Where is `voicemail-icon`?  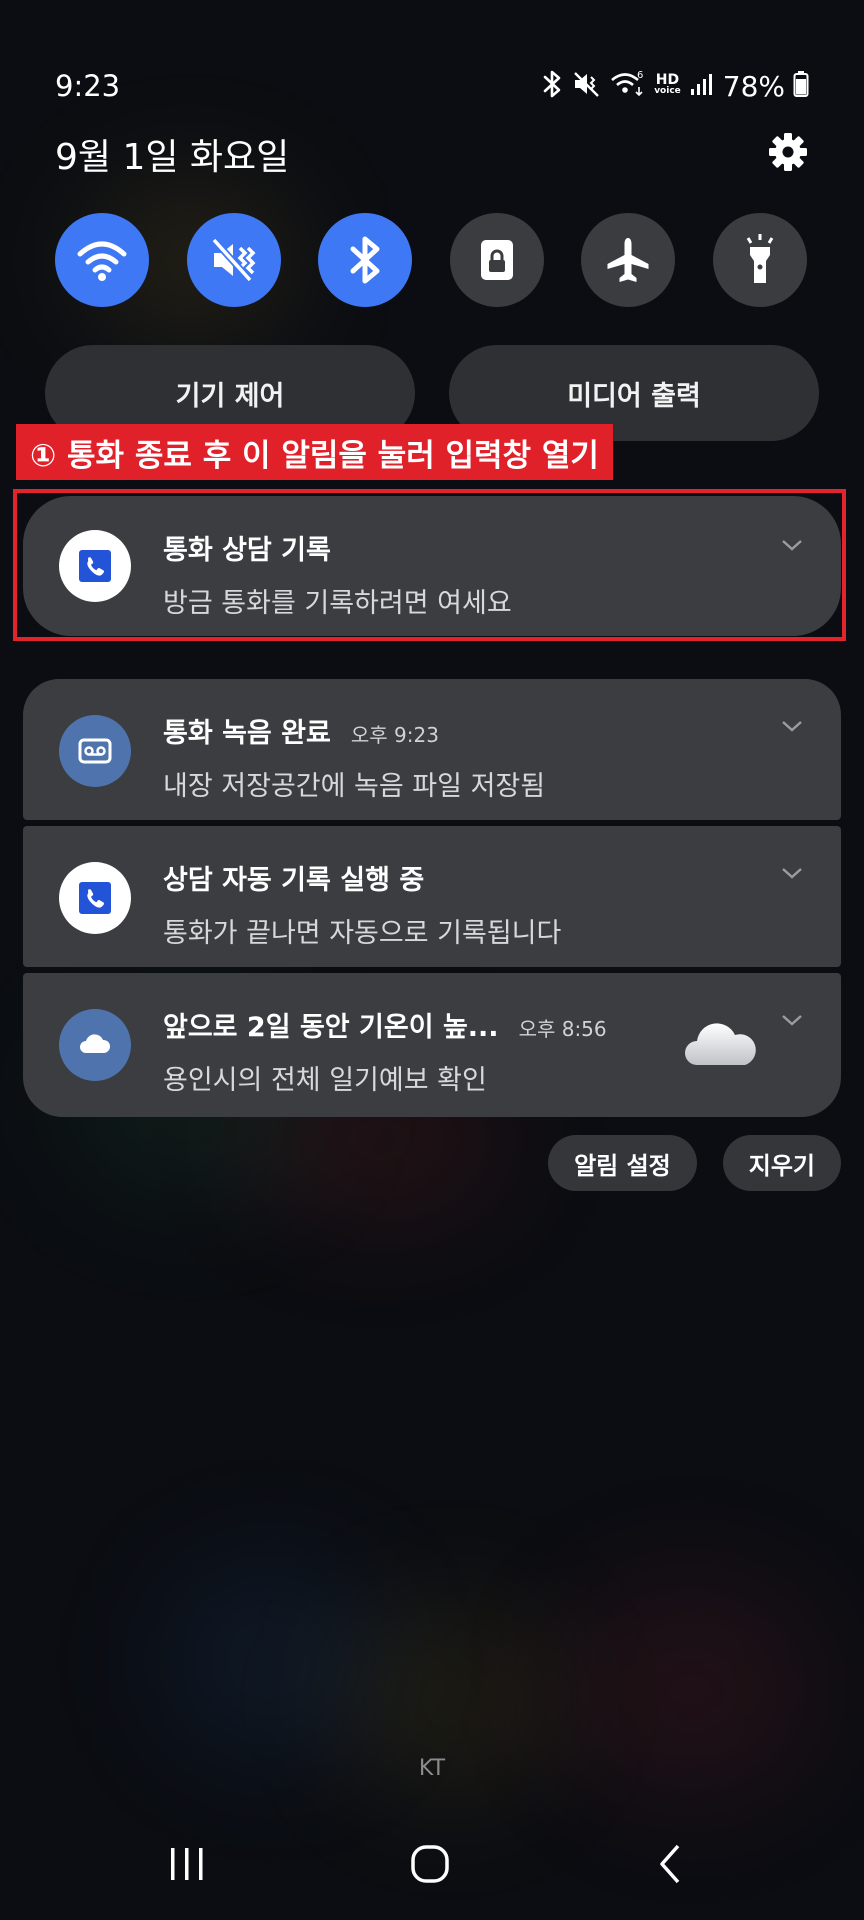
voicemail-icon is located at coordinates (95, 751).